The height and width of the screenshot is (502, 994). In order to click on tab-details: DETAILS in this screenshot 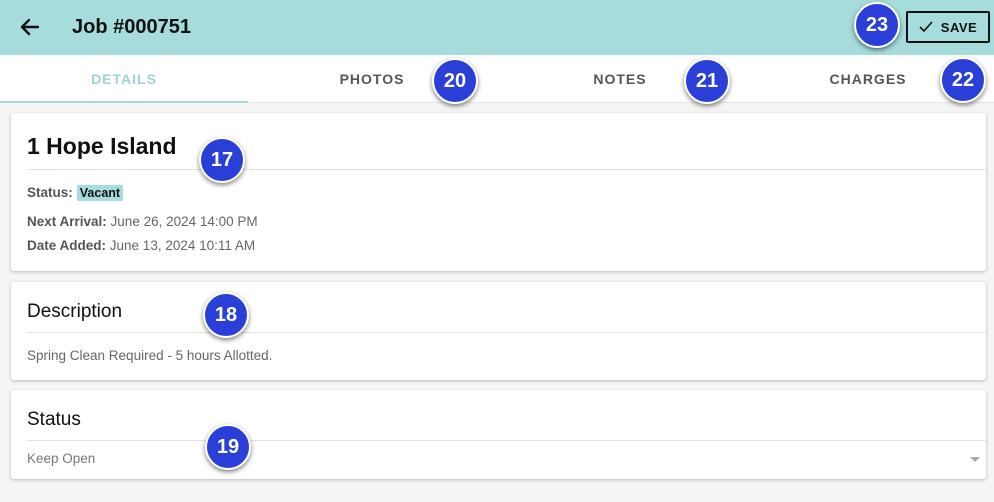, I will do `click(124, 79)`.